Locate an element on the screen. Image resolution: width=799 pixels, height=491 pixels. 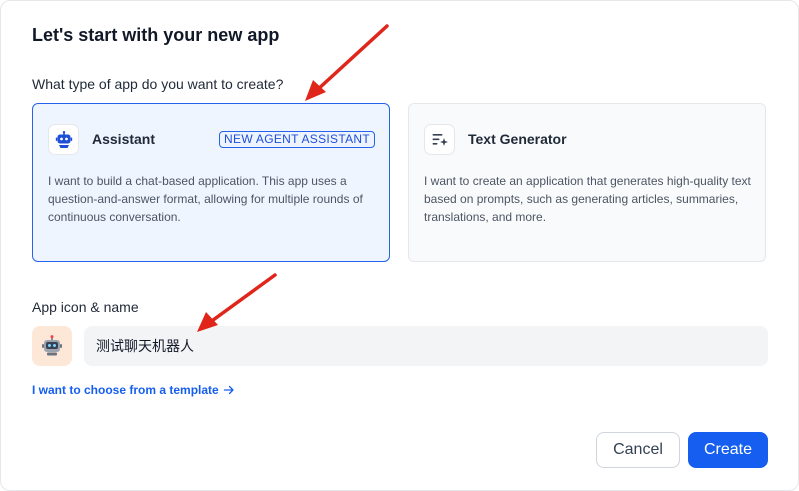
app-type-title-assistant: Assistant is located at coordinates (124, 139).